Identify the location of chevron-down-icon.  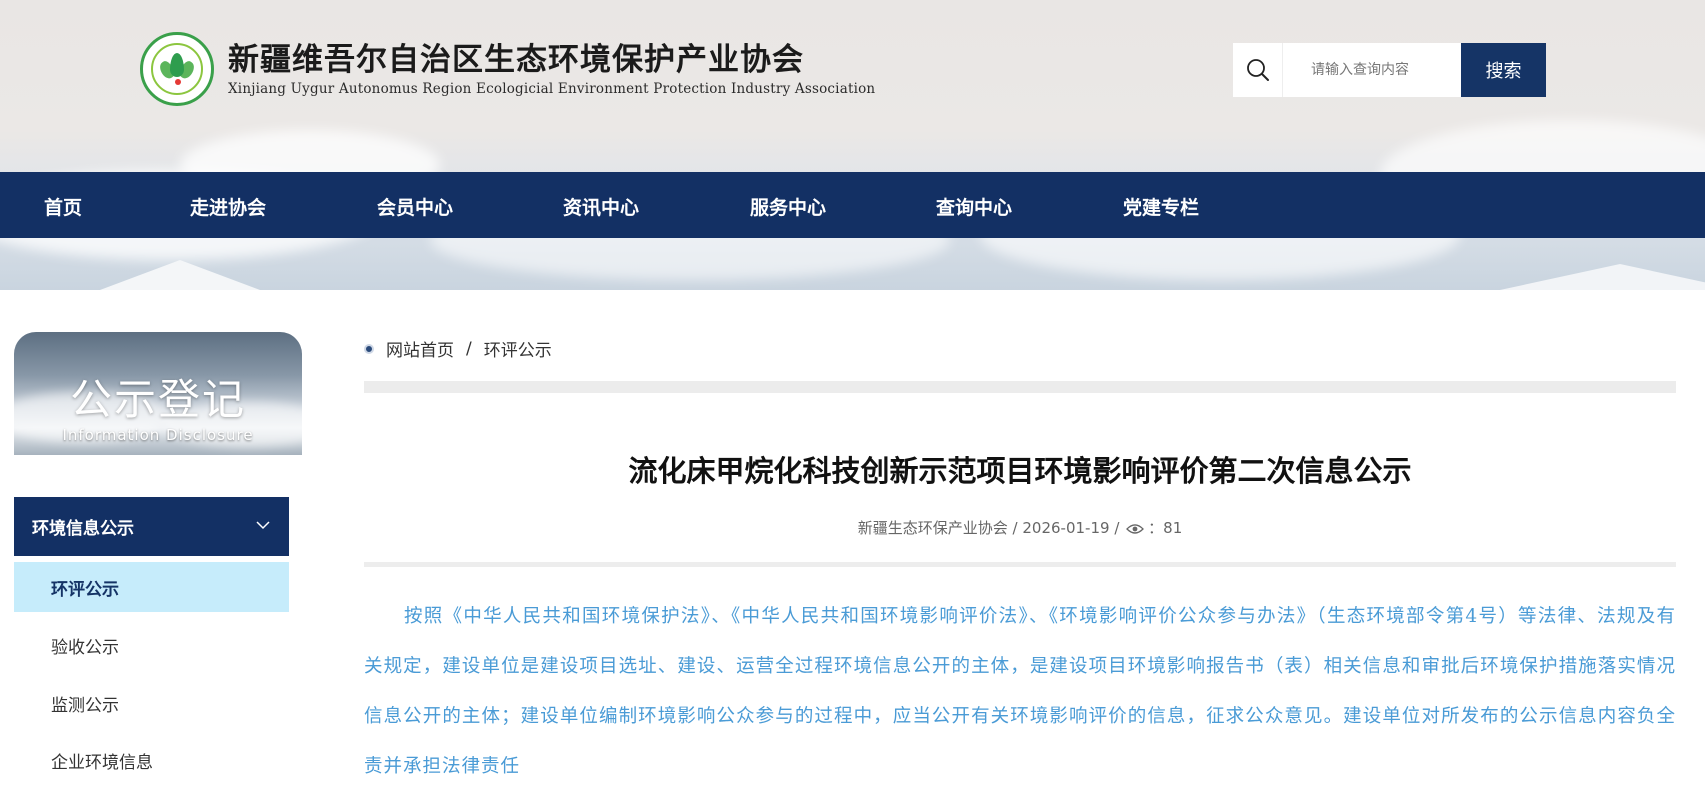
(263, 527).